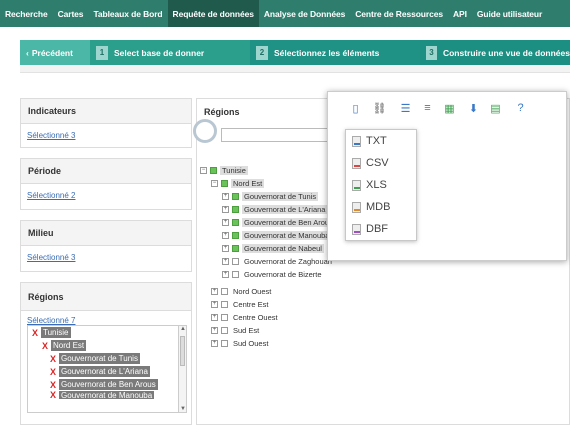 This screenshot has width=570, height=425. Describe the element at coordinates (240, 343) in the screenshot. I see `tree-node: + Sud Ouest` at that location.